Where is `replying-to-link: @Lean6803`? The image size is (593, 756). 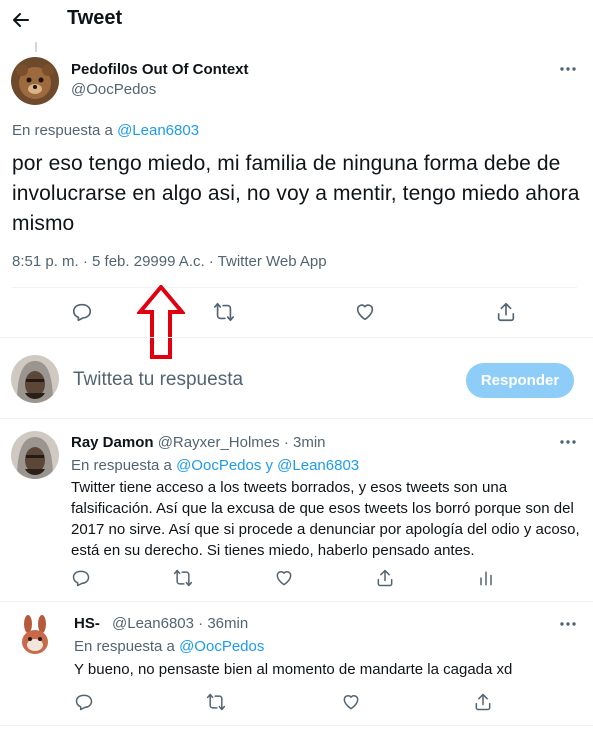 replying-to-link: @Lean6803 is located at coordinates (158, 130).